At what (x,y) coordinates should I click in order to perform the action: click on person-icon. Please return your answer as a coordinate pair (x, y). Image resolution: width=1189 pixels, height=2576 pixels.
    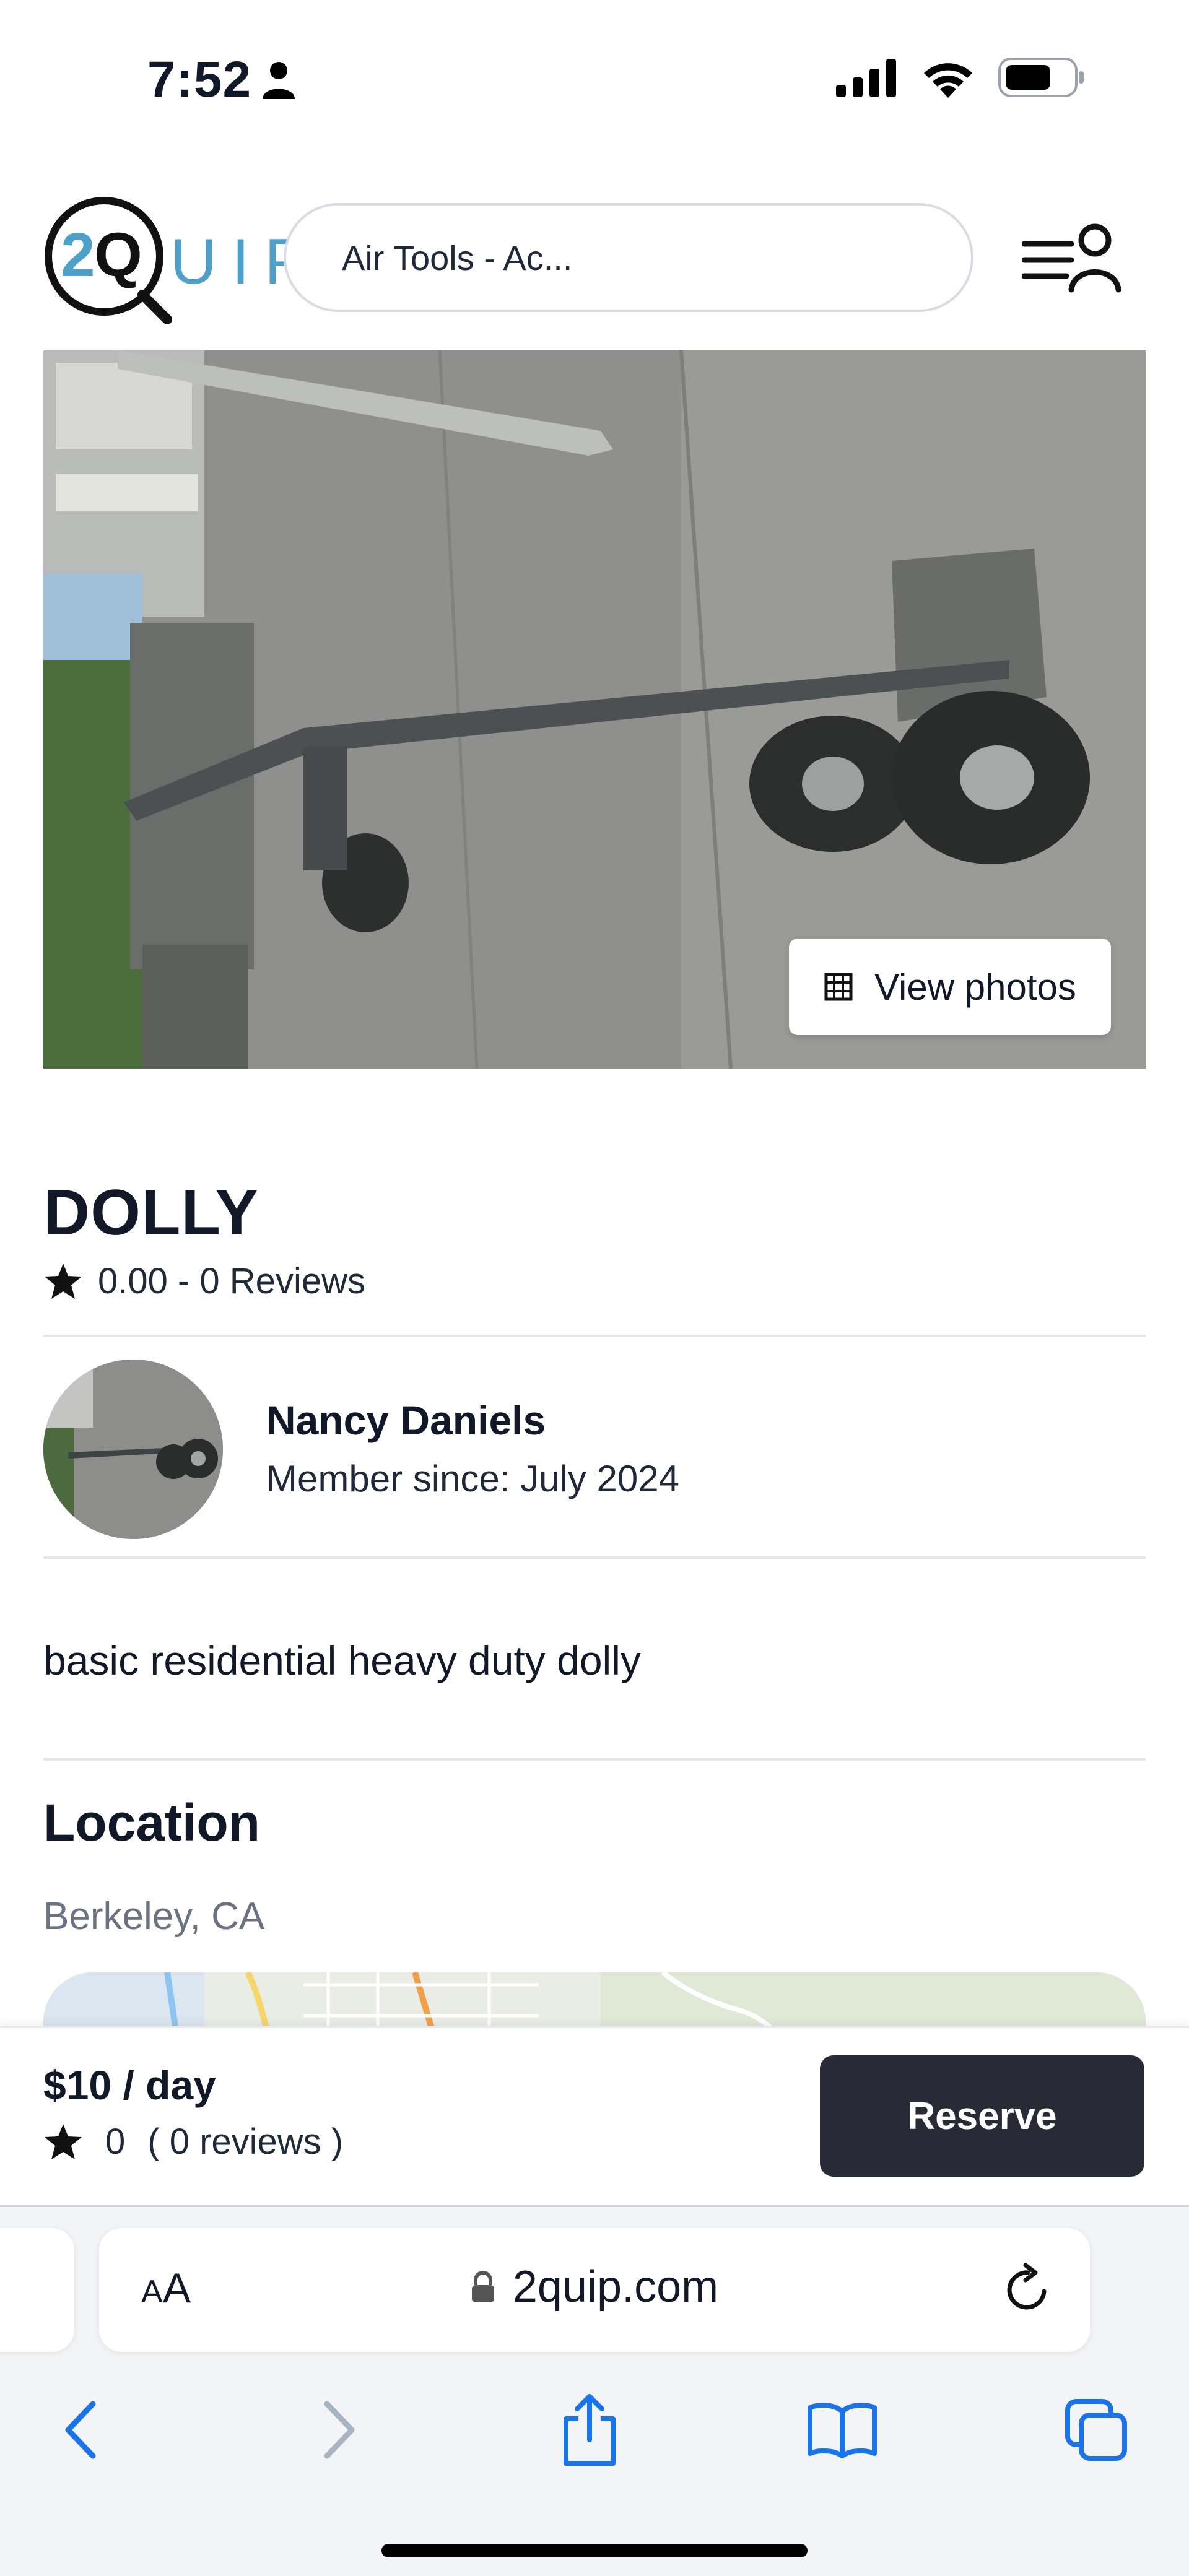
    Looking at the image, I should click on (278, 82).